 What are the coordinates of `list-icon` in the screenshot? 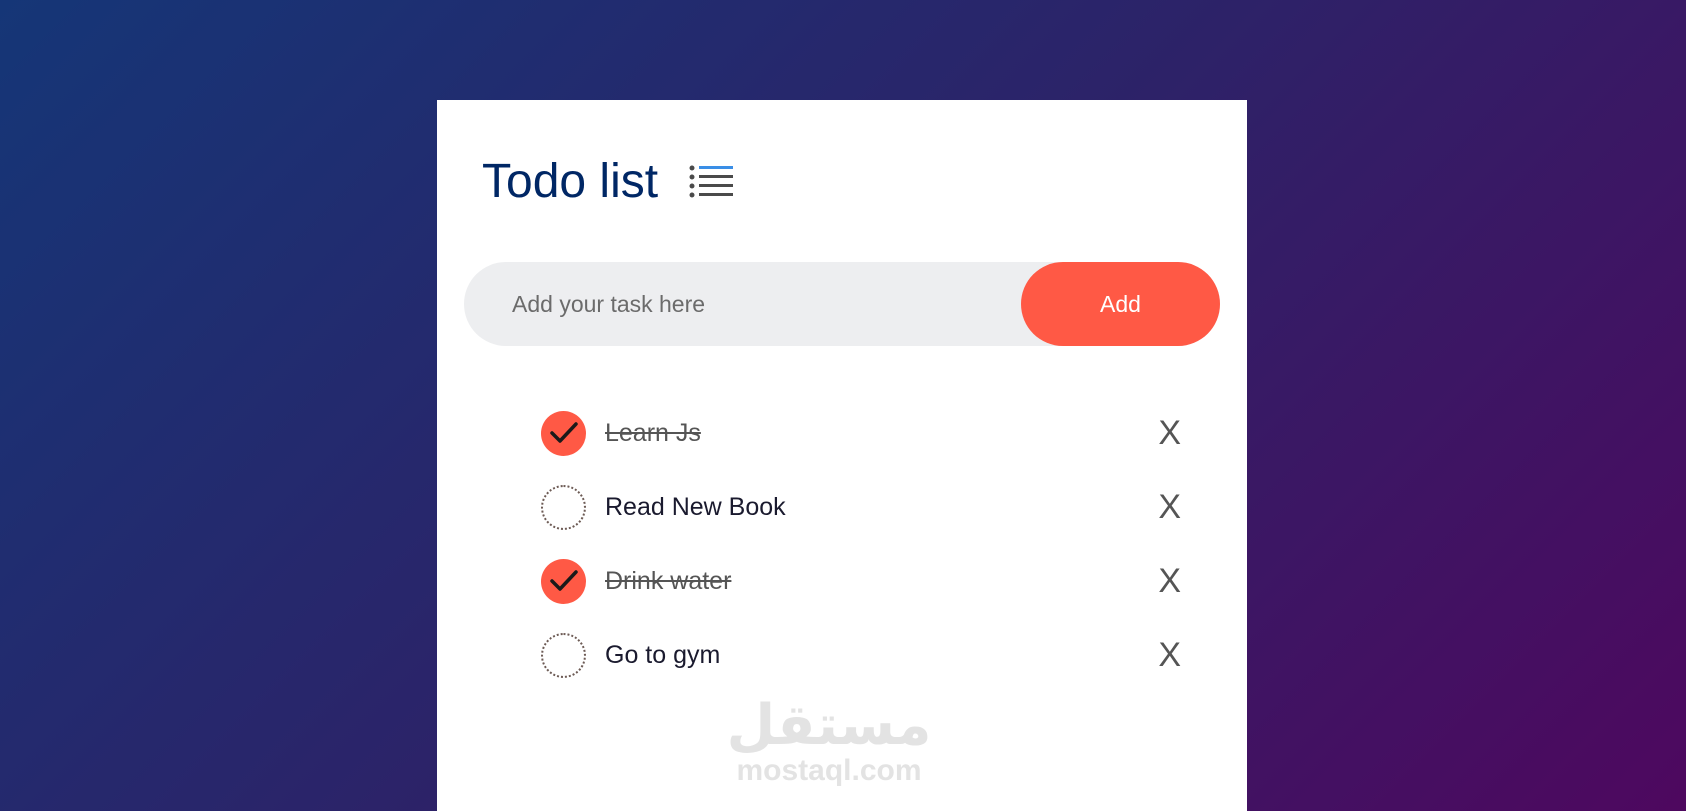 It's located at (711, 182).